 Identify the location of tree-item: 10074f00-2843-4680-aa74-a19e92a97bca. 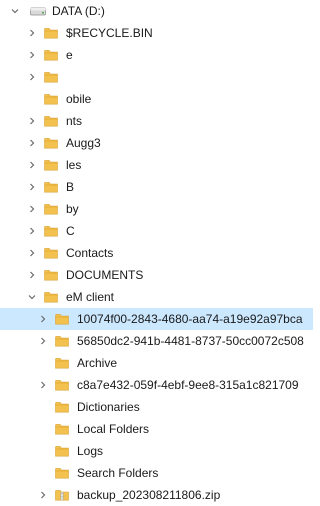
(156, 319).